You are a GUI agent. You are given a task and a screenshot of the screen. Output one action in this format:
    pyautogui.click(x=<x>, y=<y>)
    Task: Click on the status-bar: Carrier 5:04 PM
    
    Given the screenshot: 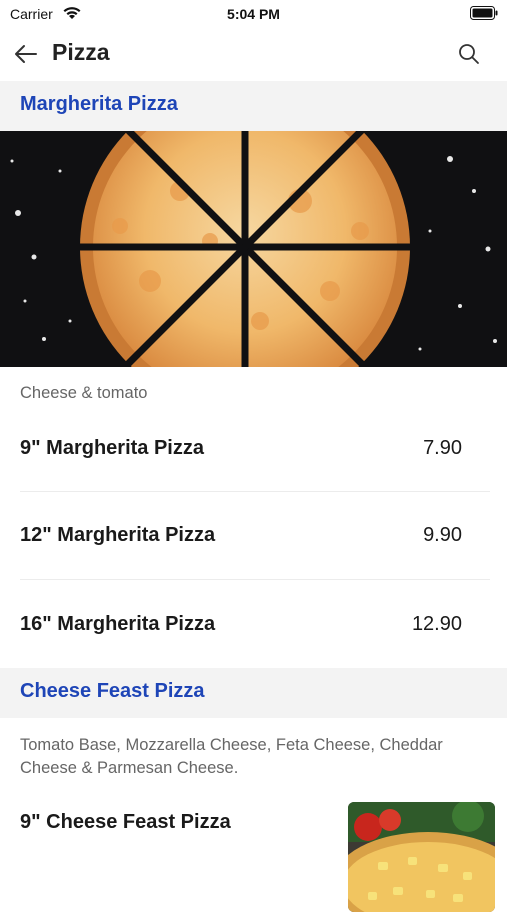 What is the action you would take?
    pyautogui.click(x=253, y=14)
    